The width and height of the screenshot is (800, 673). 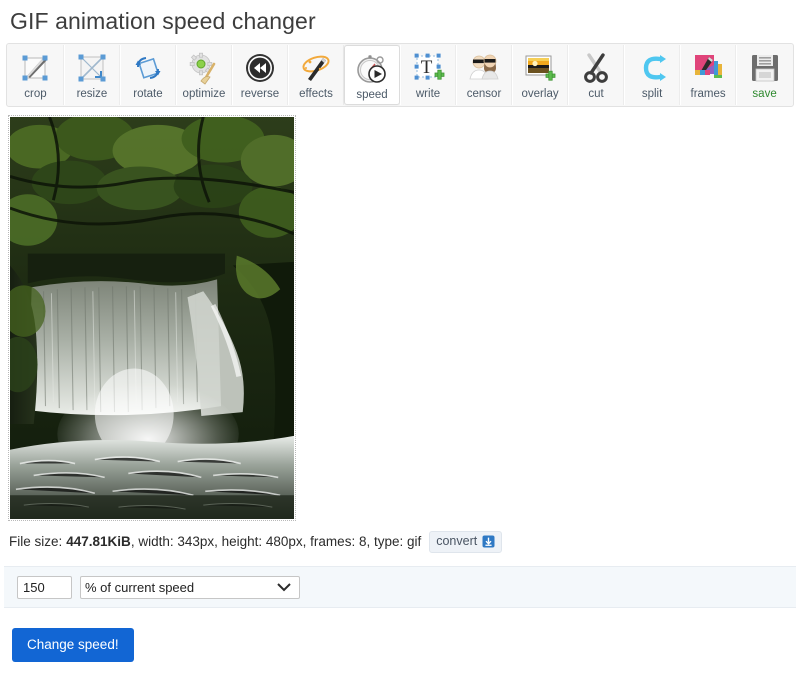 I want to click on write-icon: T, so click(x=428, y=68).